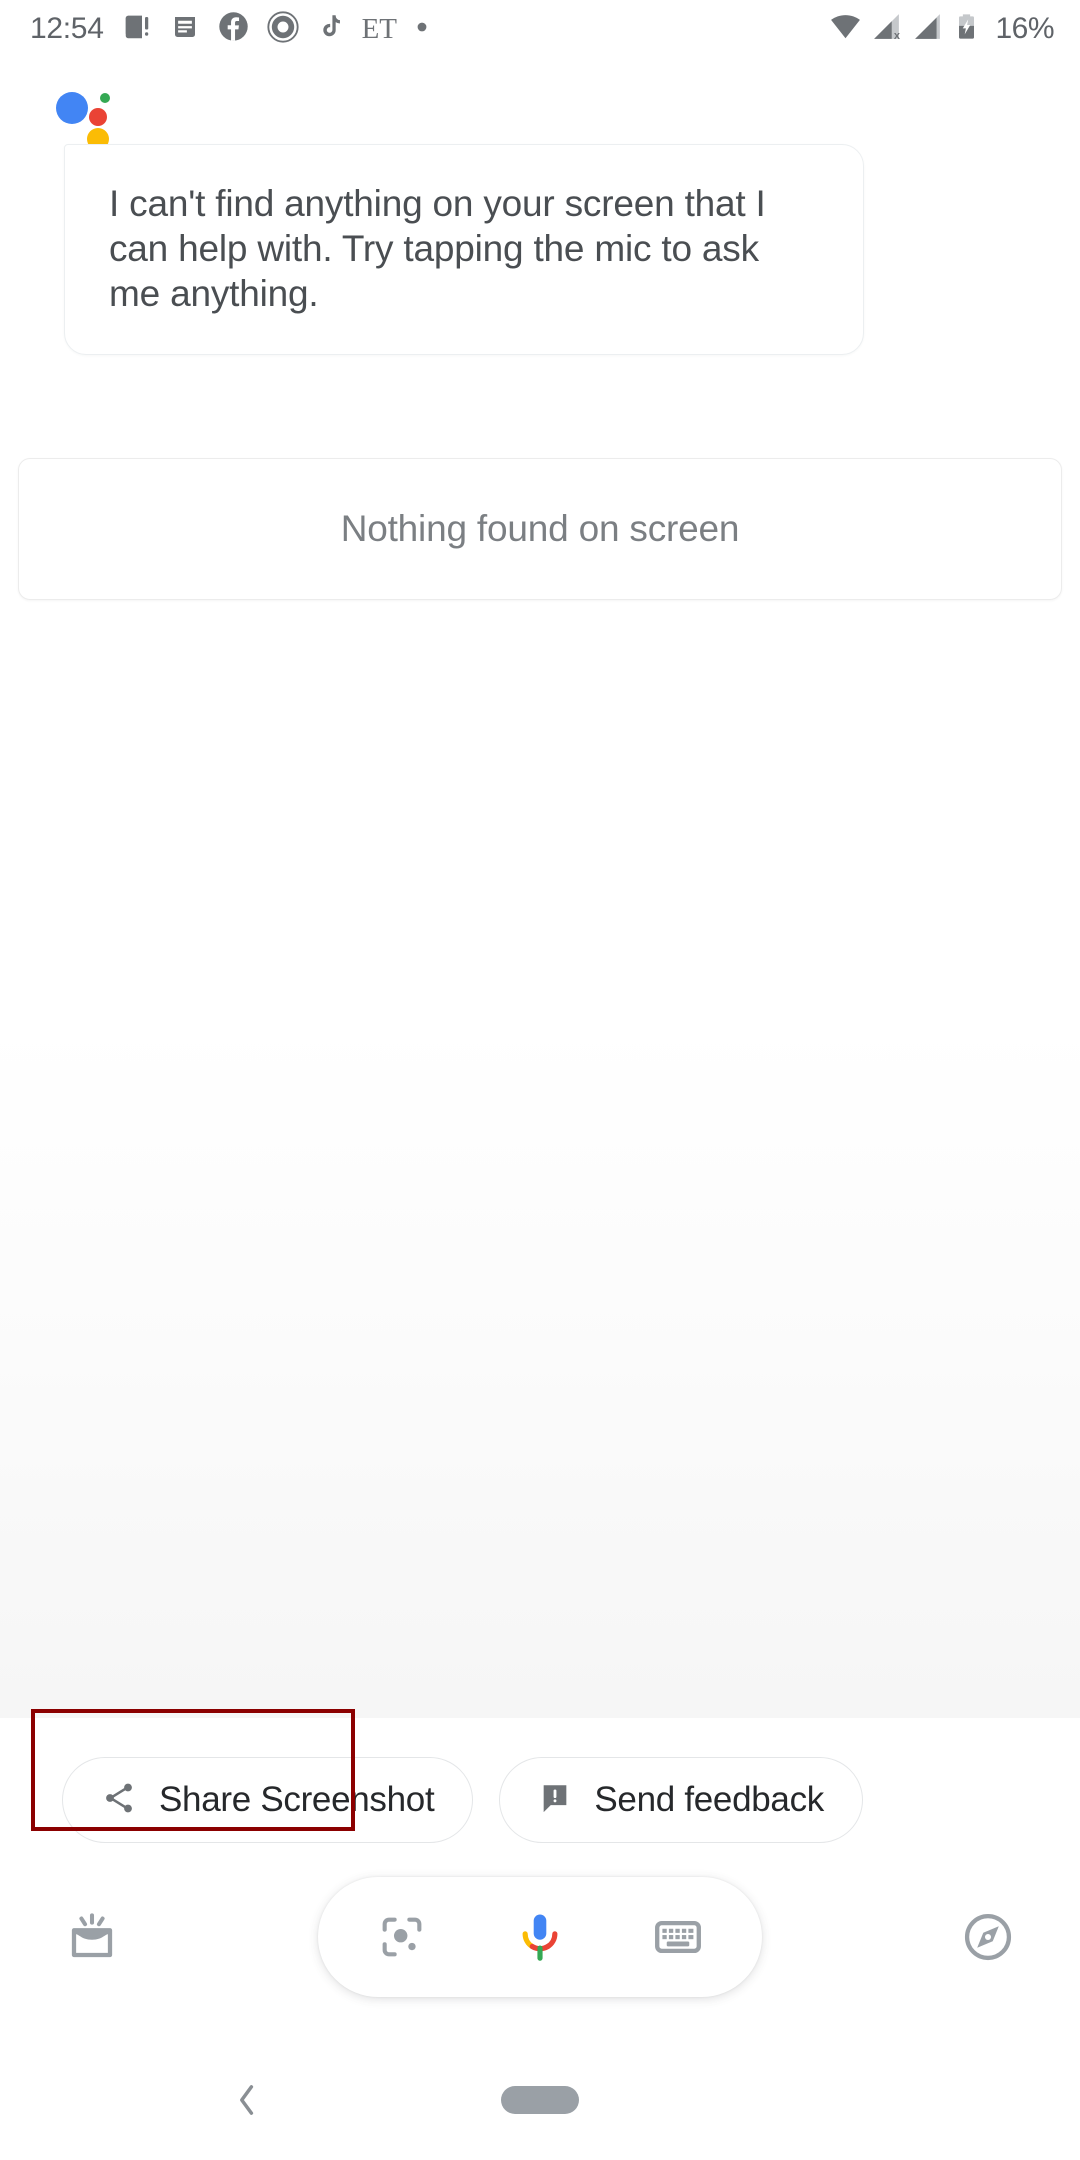 This screenshot has height=2160, width=1080. Describe the element at coordinates (555, 1800) in the screenshot. I see `feedback-icon` at that location.